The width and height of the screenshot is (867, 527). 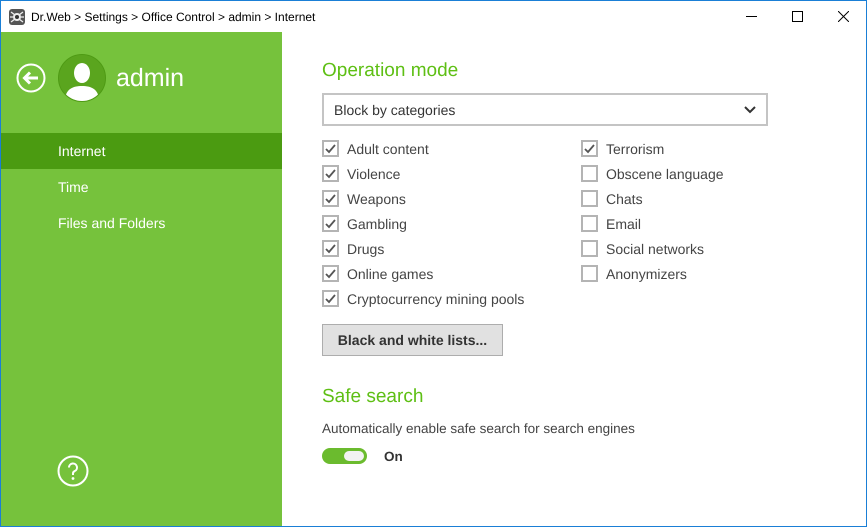 What do you see at coordinates (843, 16) in the screenshot?
I see `close-icon` at bounding box center [843, 16].